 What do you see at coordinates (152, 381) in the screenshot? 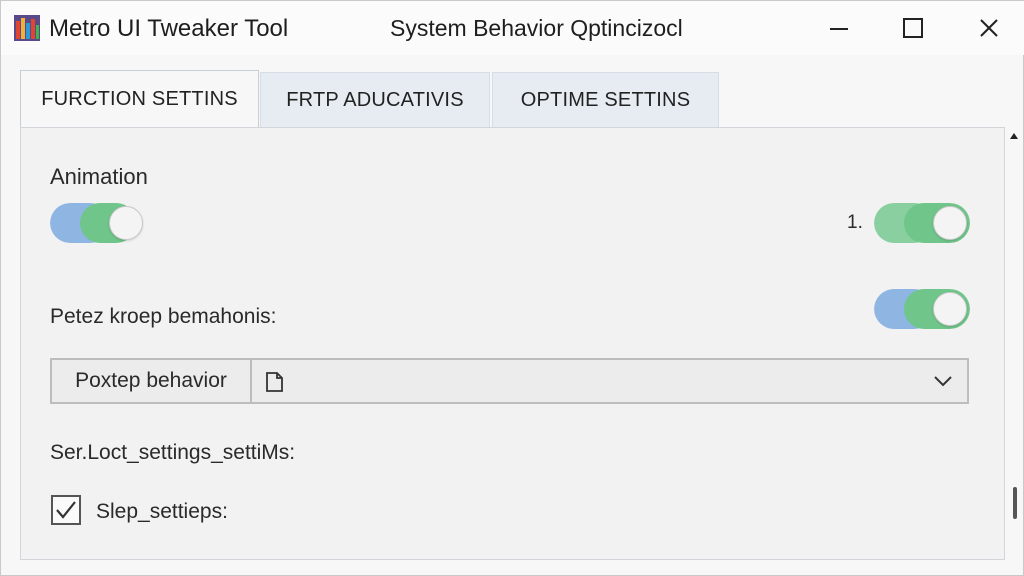
I see `dropdown-label: Poxtep behavior` at bounding box center [152, 381].